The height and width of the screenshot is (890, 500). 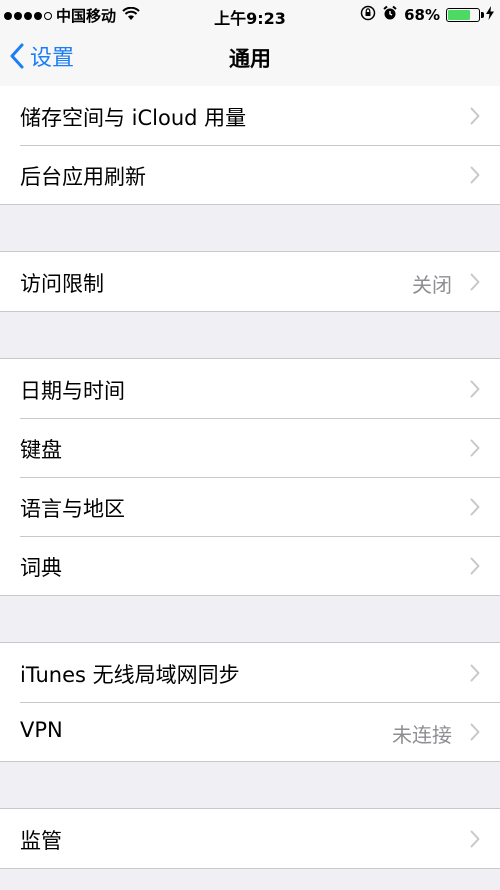 What do you see at coordinates (250, 672) in the screenshot?
I see `settings-row: iTunes 无线局域网同步` at bounding box center [250, 672].